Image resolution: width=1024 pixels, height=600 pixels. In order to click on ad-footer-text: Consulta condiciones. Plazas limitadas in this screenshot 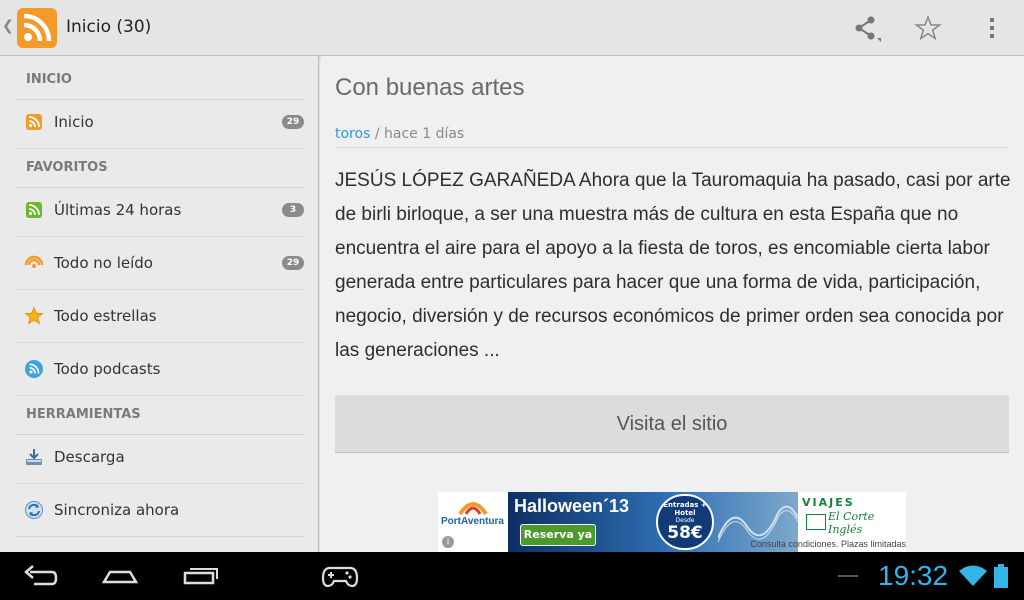, I will do `click(828, 544)`.